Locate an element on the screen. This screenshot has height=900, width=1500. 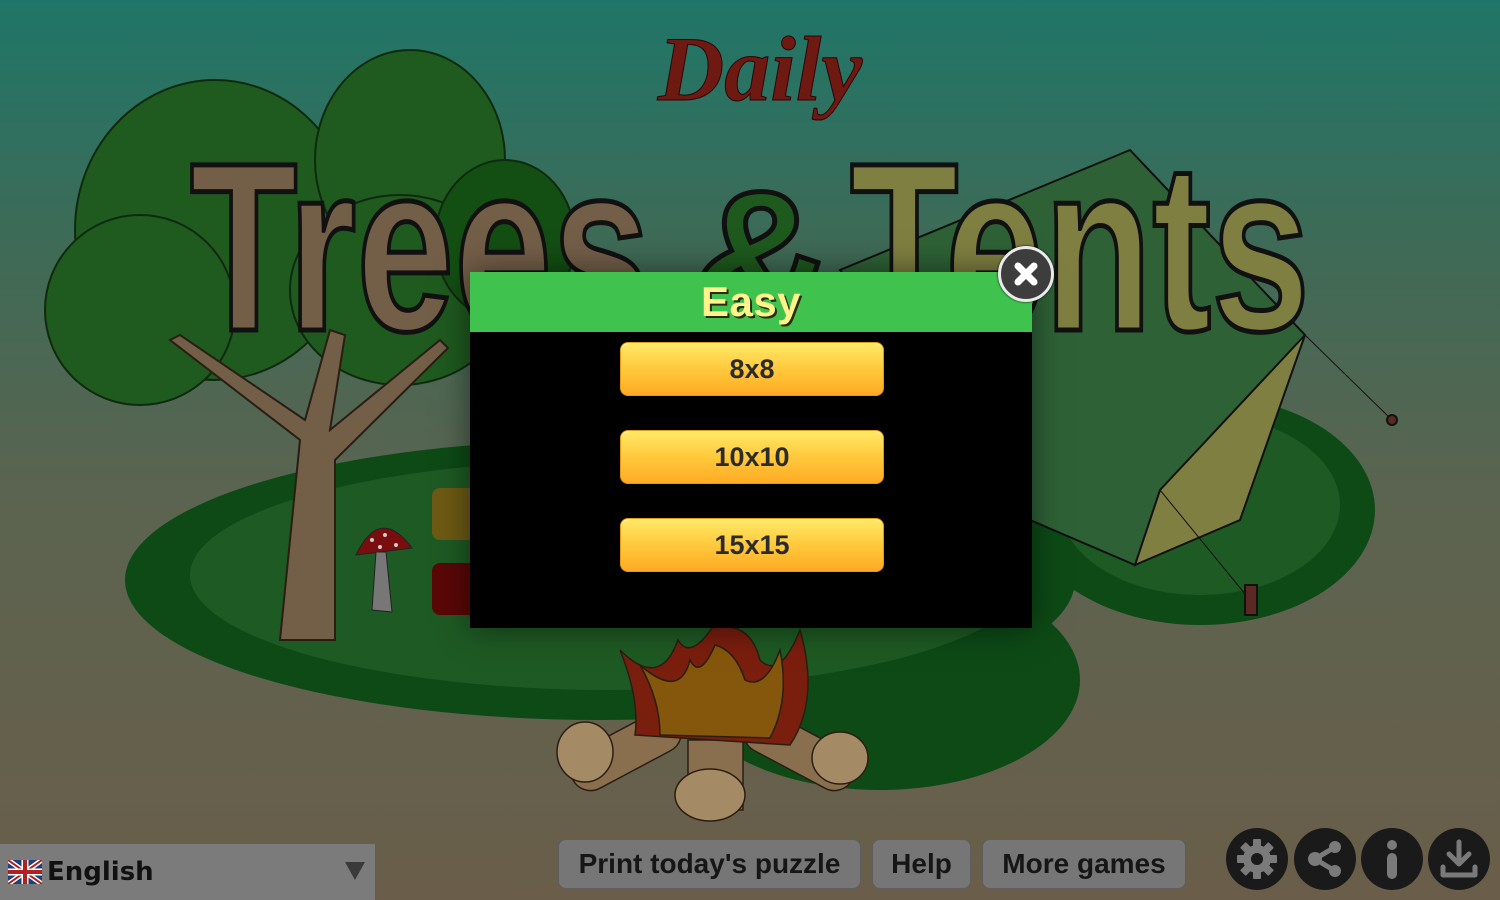
close-icon is located at coordinates (1026, 274).